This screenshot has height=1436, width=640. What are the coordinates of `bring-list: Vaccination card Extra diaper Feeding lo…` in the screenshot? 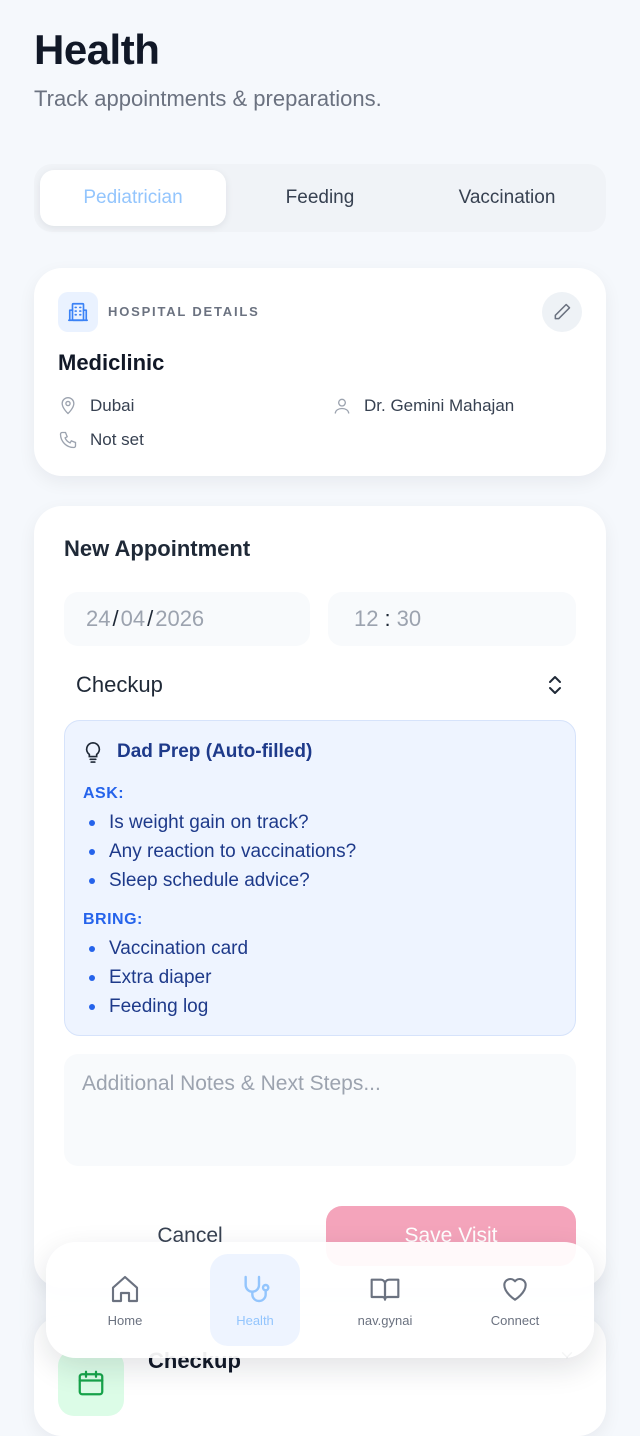 It's located at (167, 977).